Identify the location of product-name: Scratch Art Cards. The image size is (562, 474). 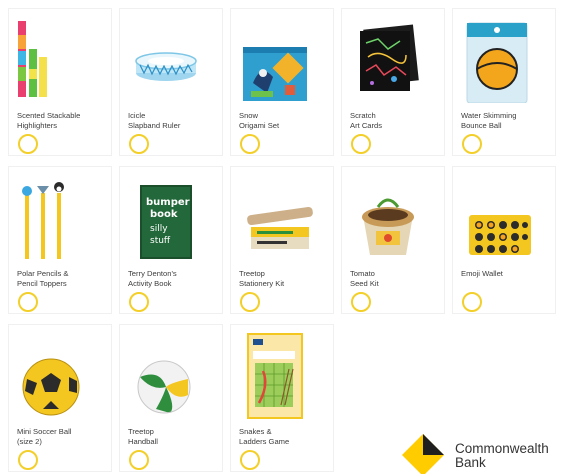
(366, 120).